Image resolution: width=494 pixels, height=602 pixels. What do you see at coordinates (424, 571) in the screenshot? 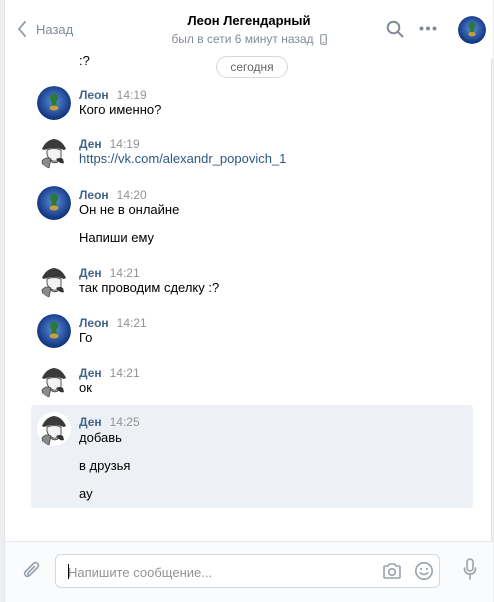
I see `smile-icon` at bounding box center [424, 571].